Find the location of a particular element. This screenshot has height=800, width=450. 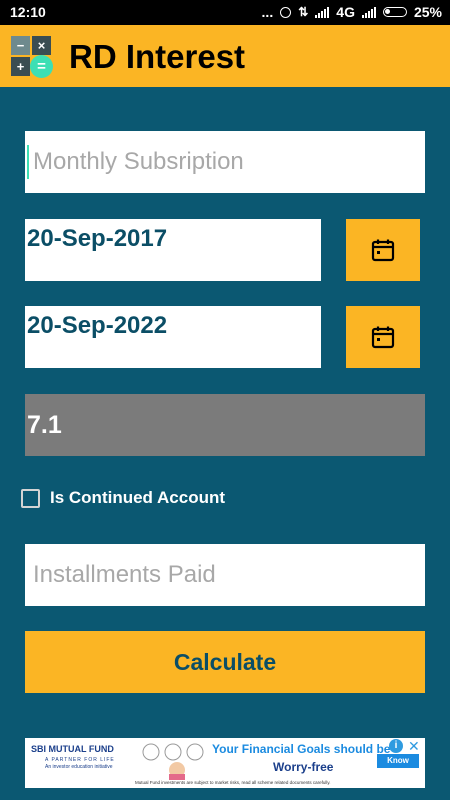

alarm-icon is located at coordinates (286, 12).